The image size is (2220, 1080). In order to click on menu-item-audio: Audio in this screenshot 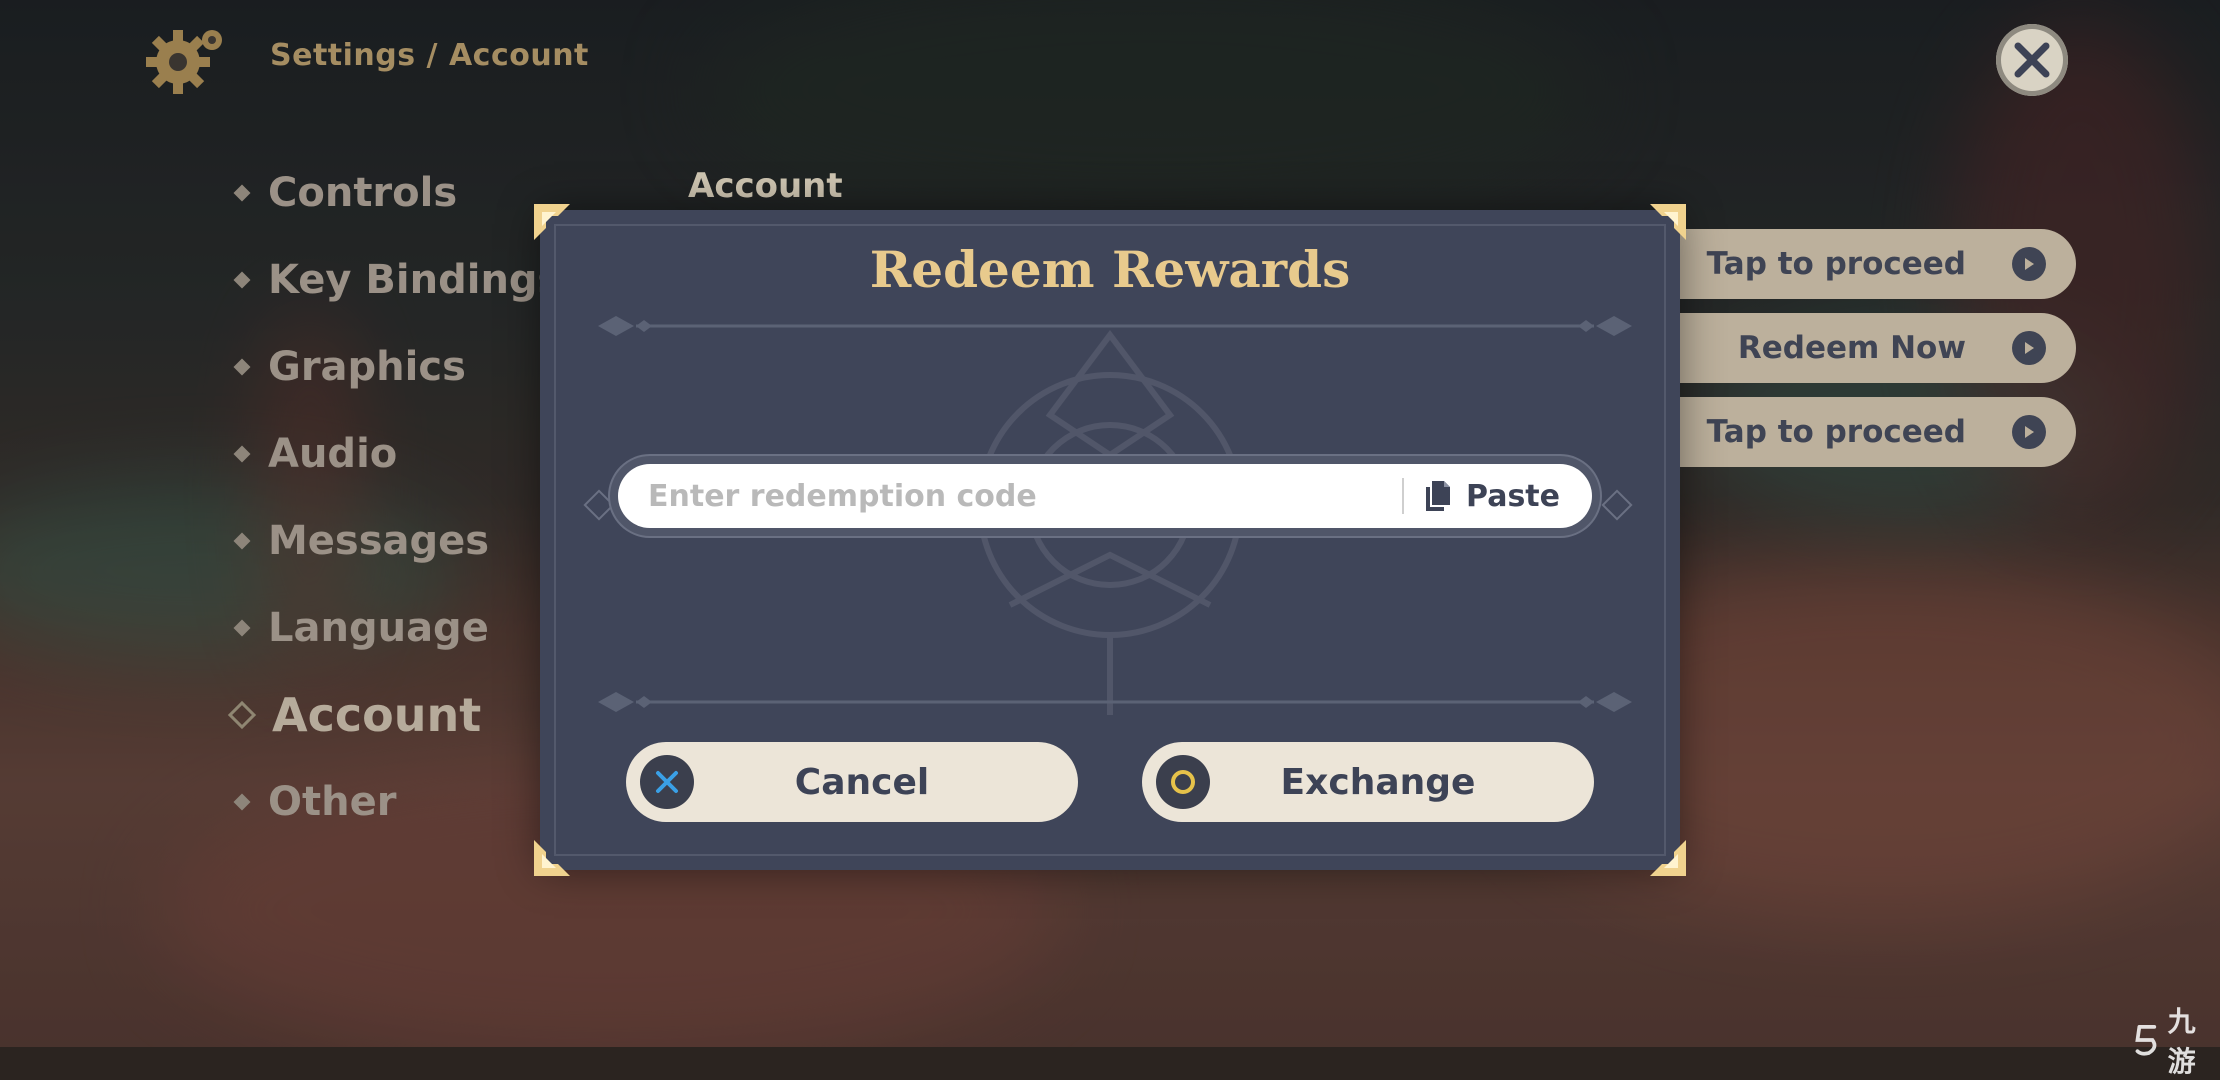, I will do `click(315, 454)`.